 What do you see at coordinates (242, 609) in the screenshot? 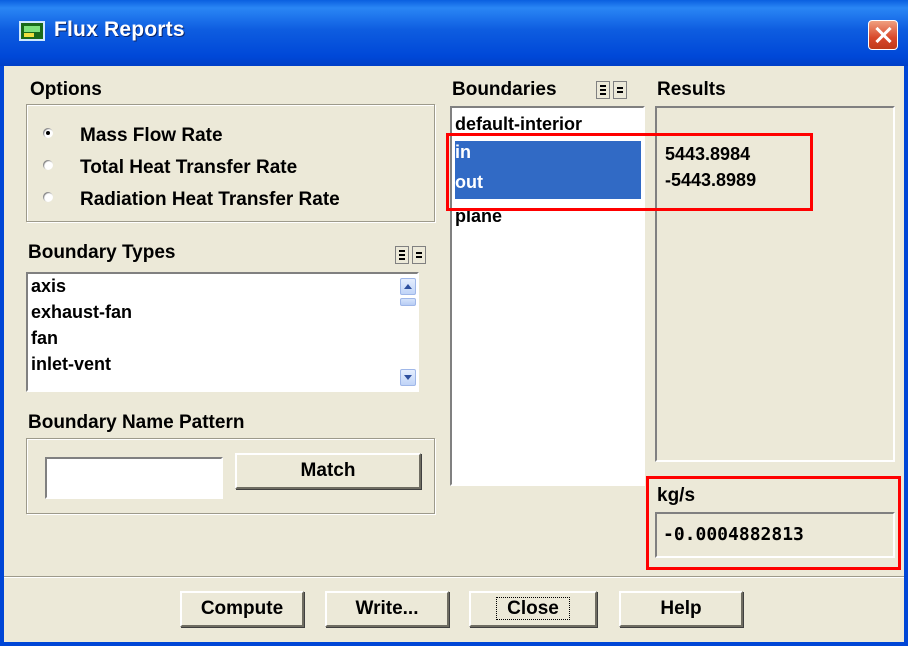
I see `compute-button: Compute` at bounding box center [242, 609].